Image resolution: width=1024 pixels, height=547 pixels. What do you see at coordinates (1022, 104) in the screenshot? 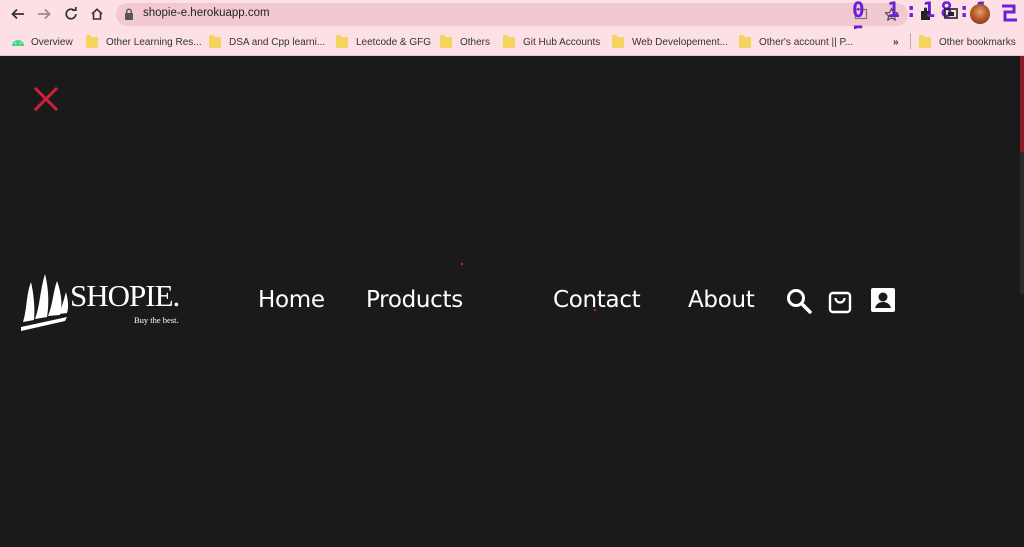
I see `scrollbar-thumb` at bounding box center [1022, 104].